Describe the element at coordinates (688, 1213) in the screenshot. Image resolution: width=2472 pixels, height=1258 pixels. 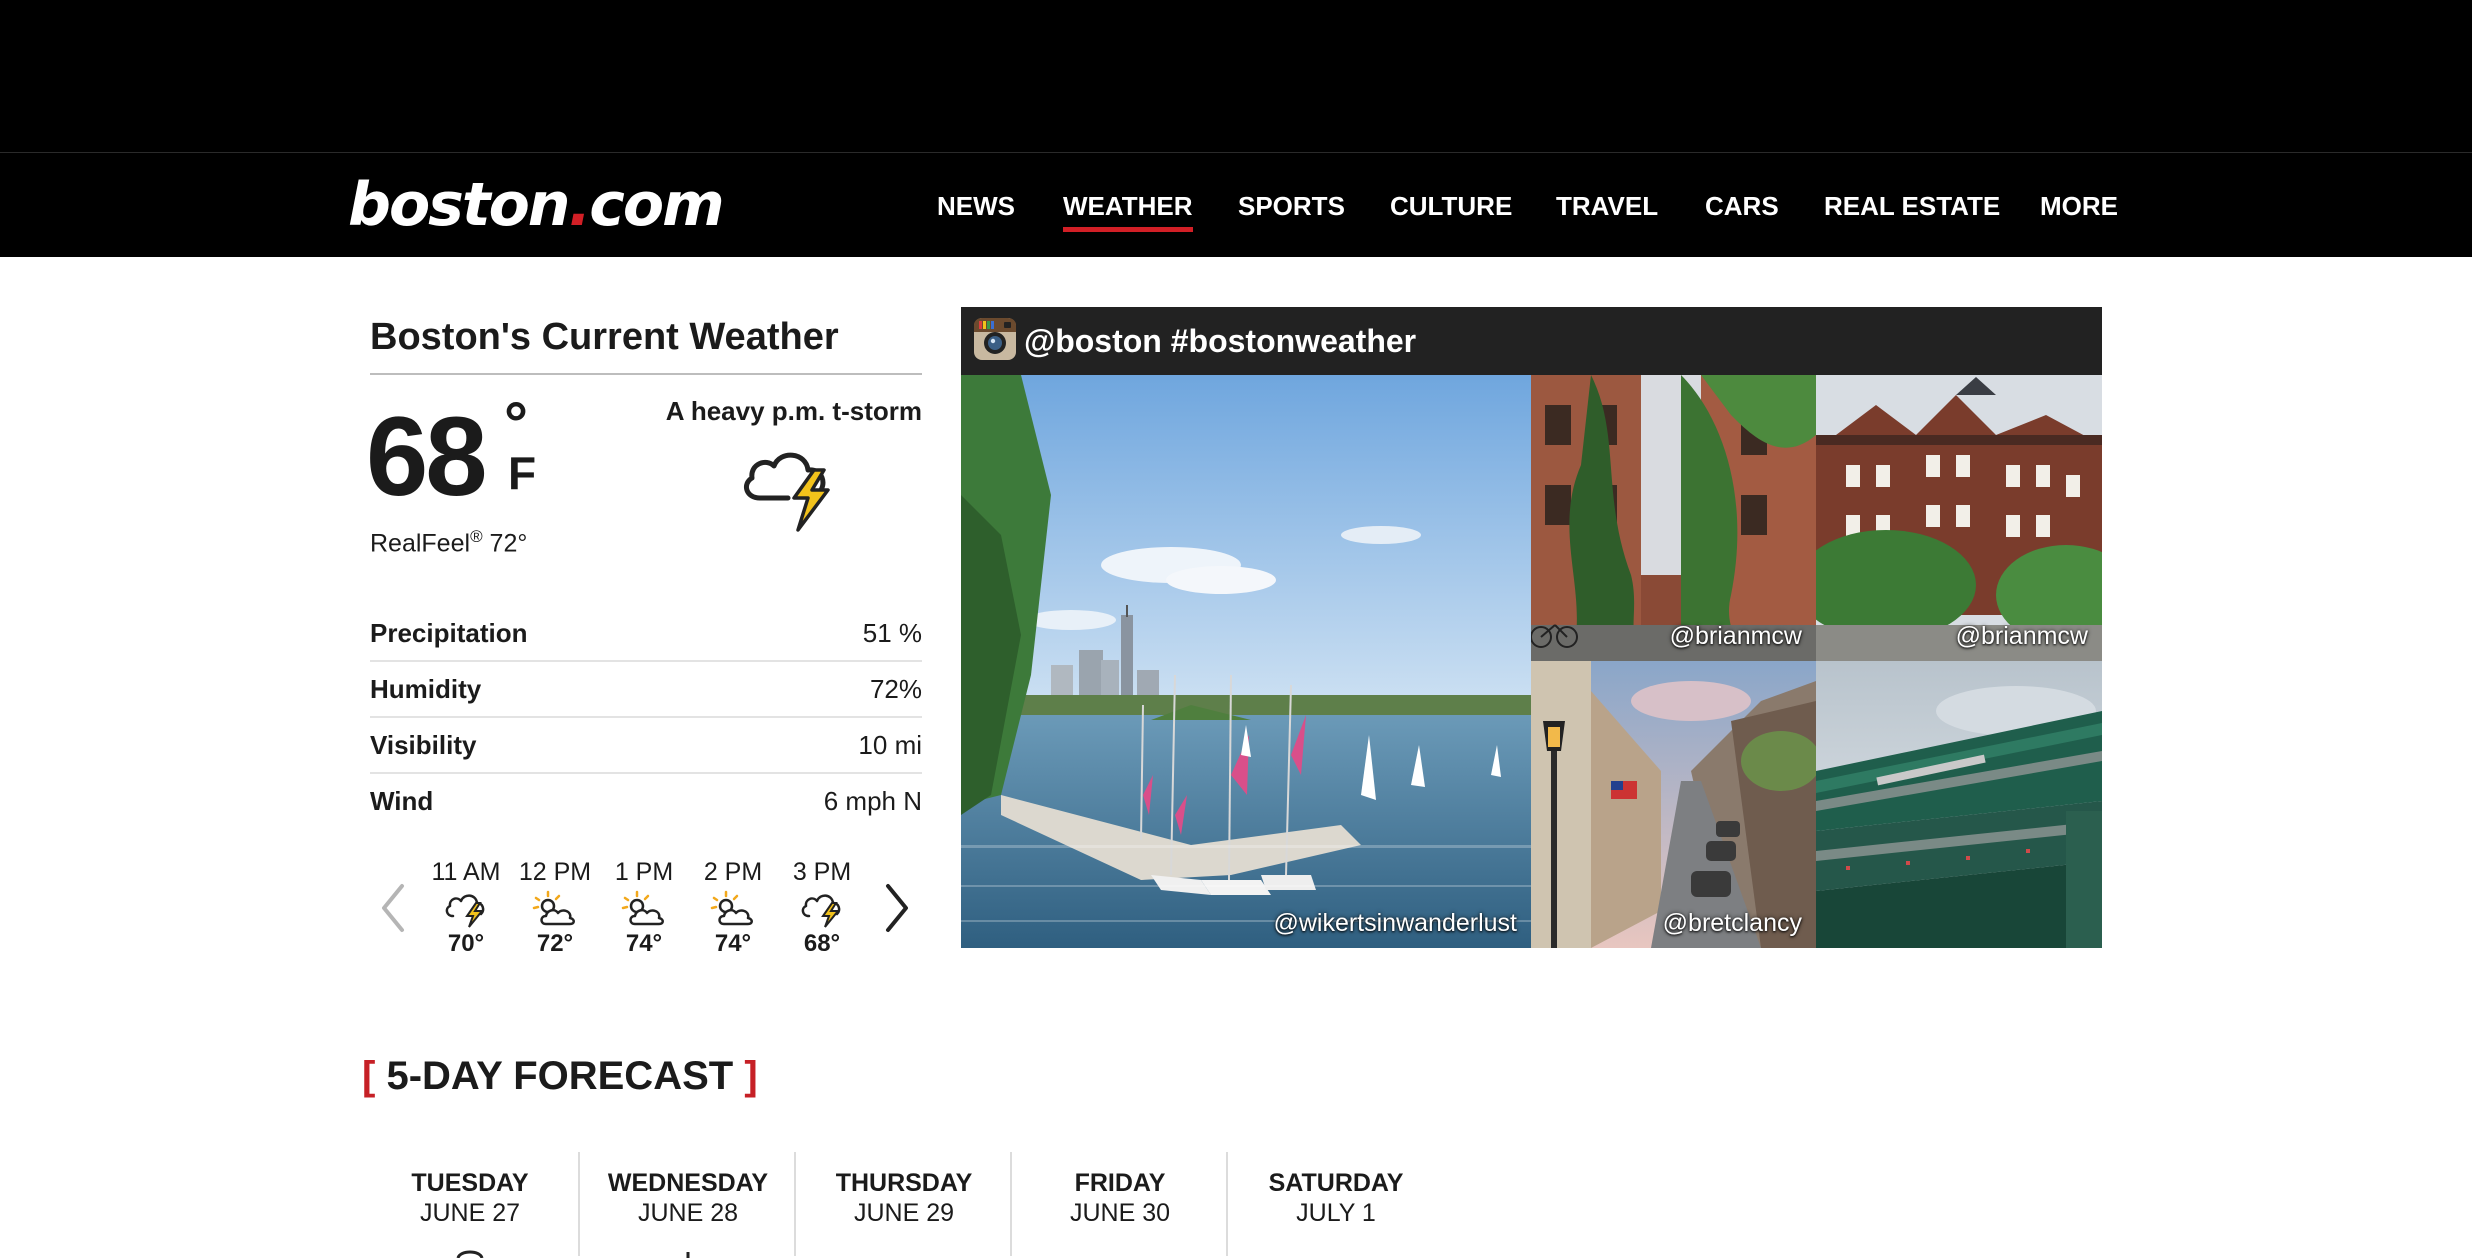
I see `day-date: JUNE 28` at that location.